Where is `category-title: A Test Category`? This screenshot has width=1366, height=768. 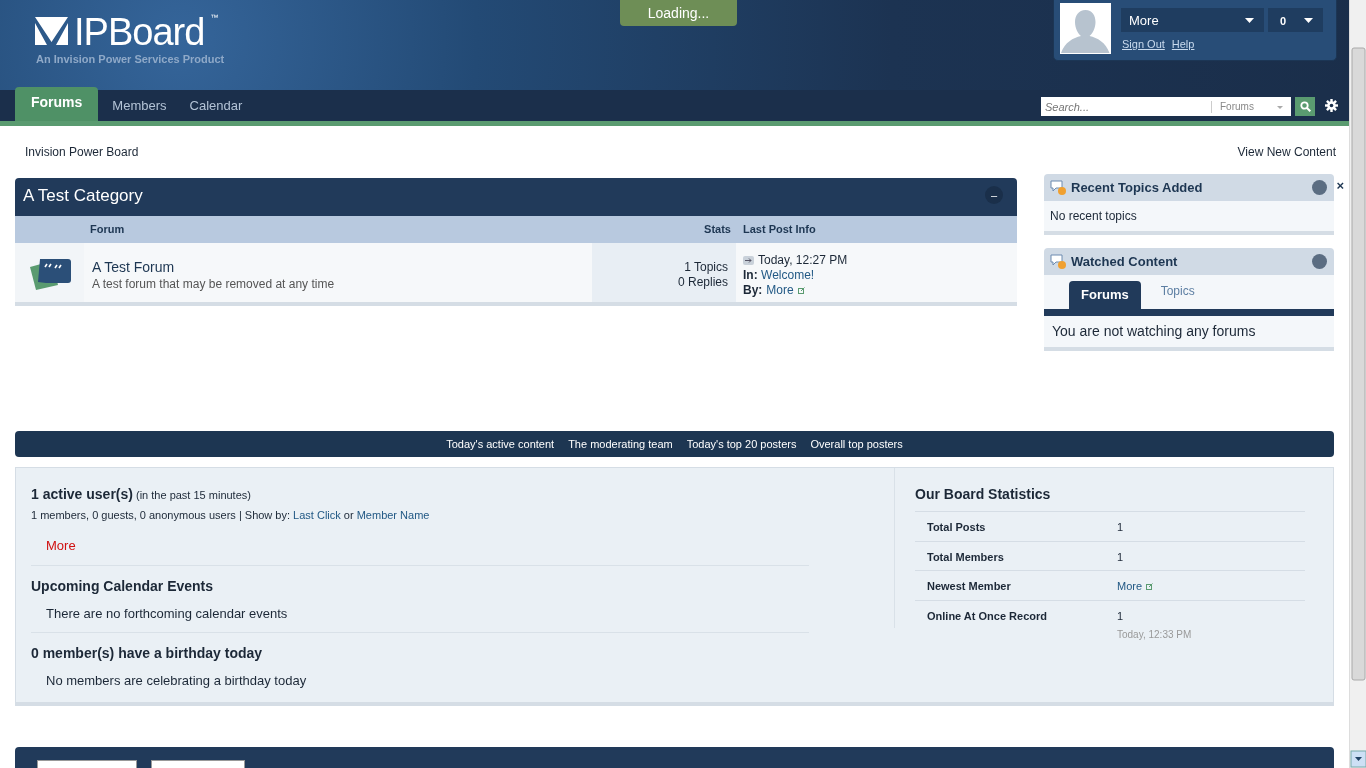 category-title: A Test Category is located at coordinates (83, 195).